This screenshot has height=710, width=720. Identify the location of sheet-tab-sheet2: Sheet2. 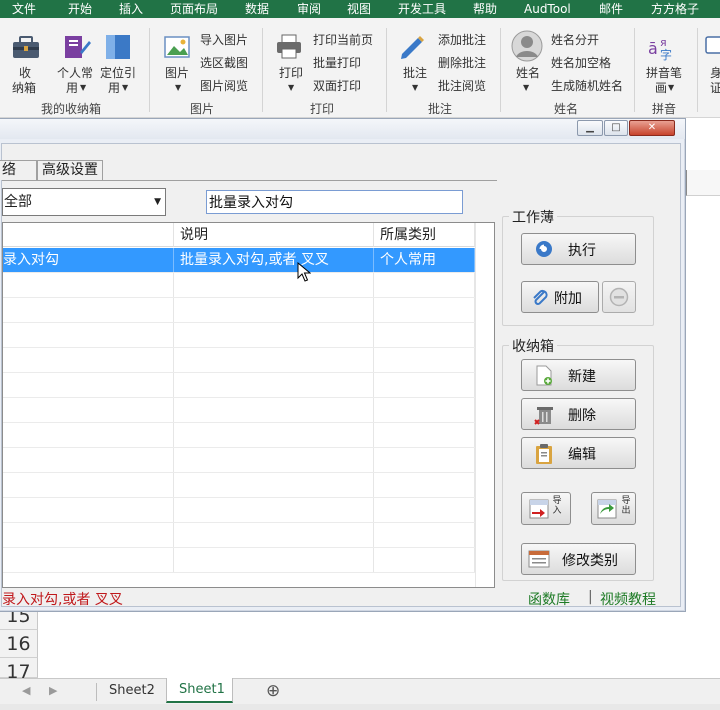
(132, 691).